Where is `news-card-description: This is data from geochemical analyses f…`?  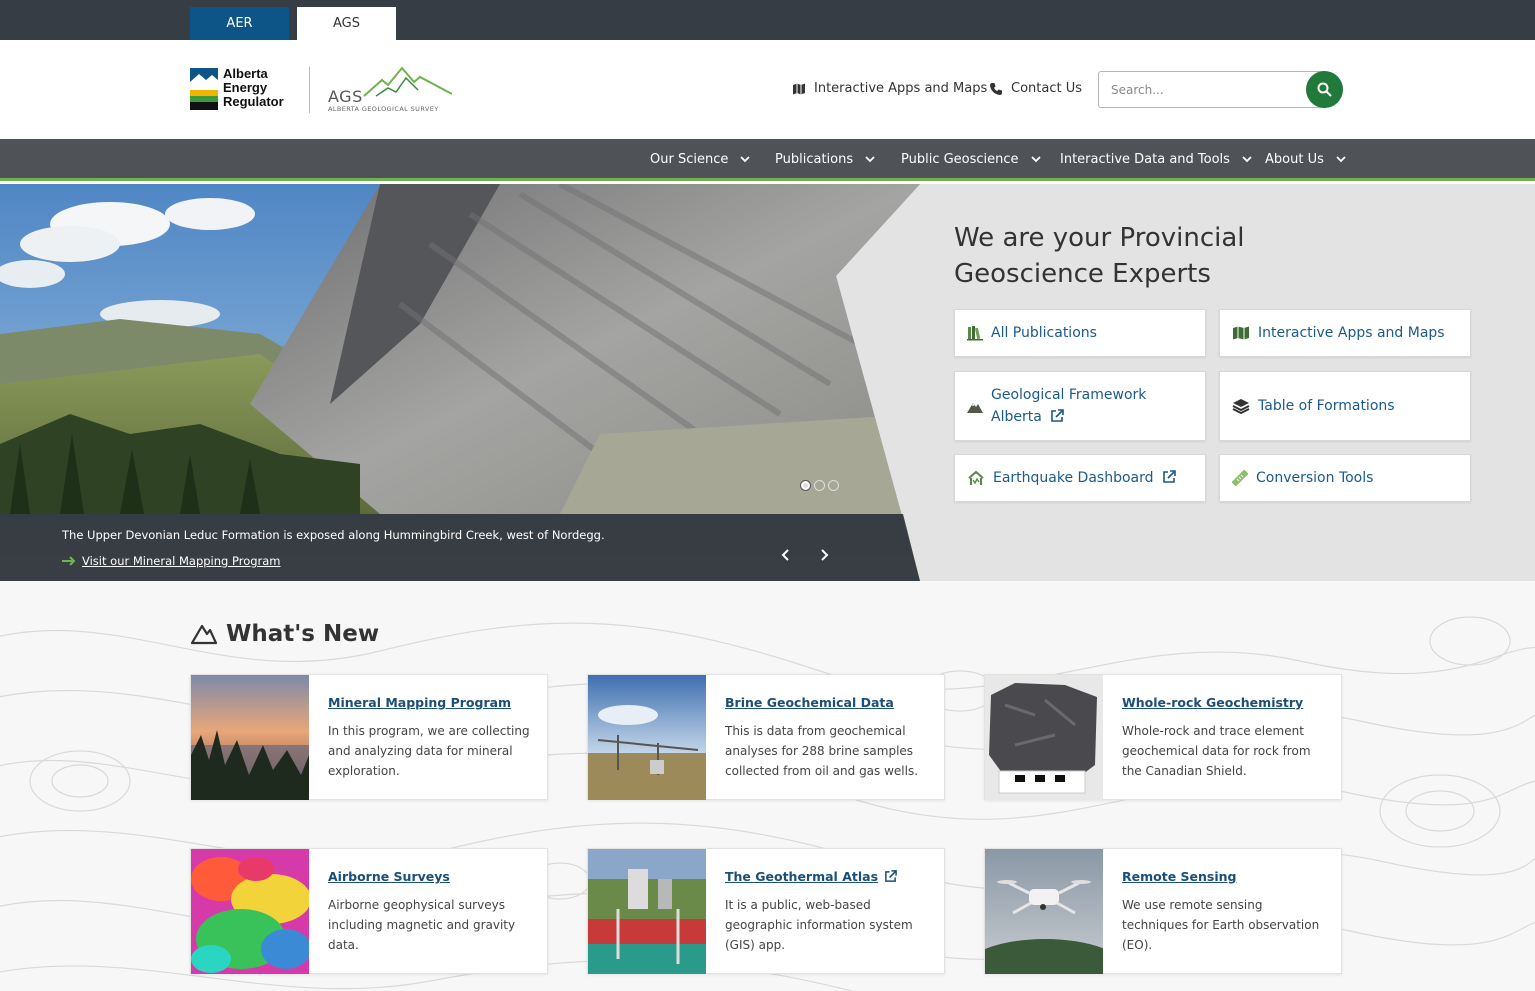 news-card-description: This is data from geochemical analyses f… is located at coordinates (822, 751).